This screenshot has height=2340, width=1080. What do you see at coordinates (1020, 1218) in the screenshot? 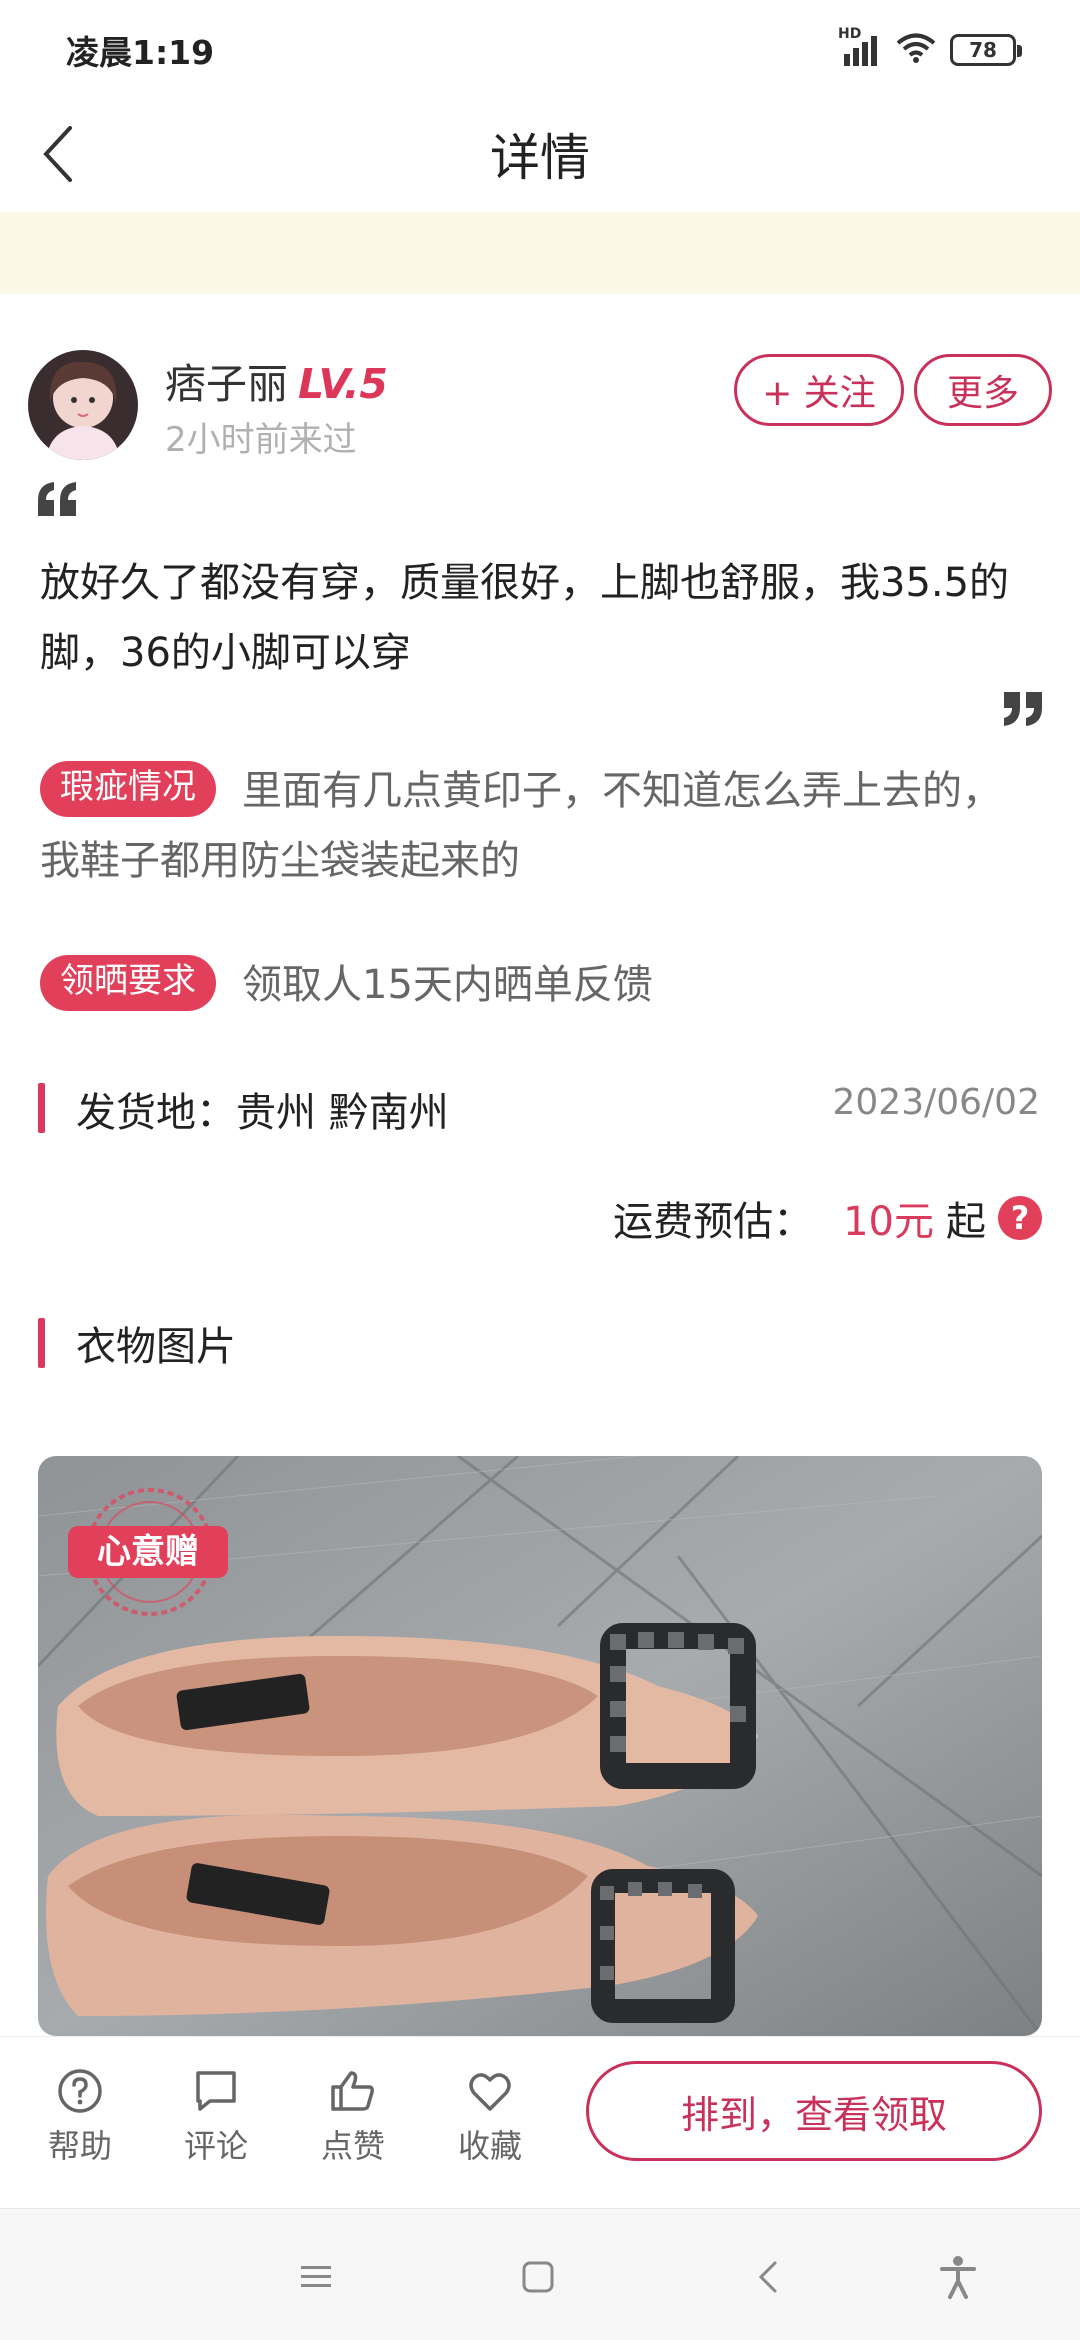
I see `shipping-help-icon: ?` at bounding box center [1020, 1218].